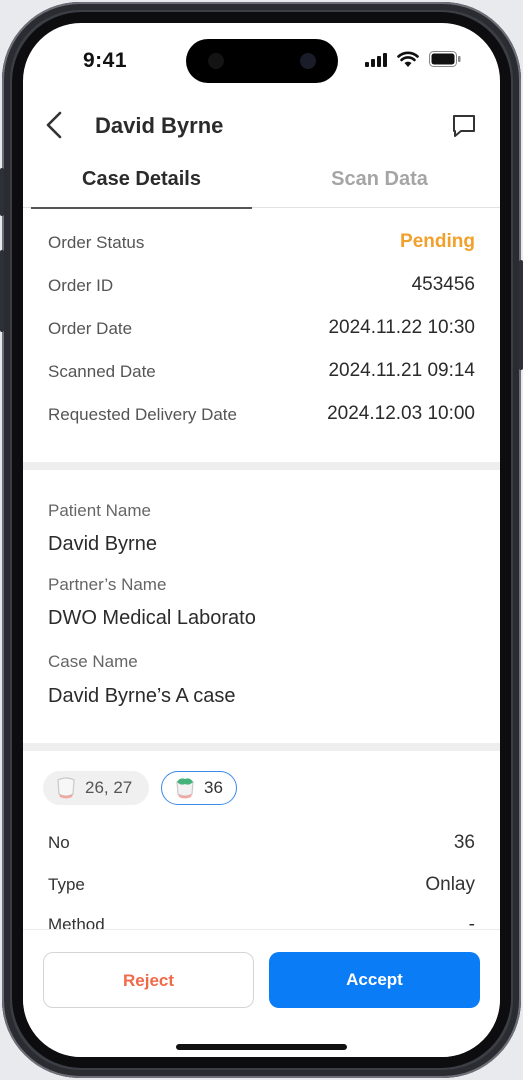 The height and width of the screenshot is (1080, 523). What do you see at coordinates (105, 60) in the screenshot?
I see `status-time: 9:41` at bounding box center [105, 60].